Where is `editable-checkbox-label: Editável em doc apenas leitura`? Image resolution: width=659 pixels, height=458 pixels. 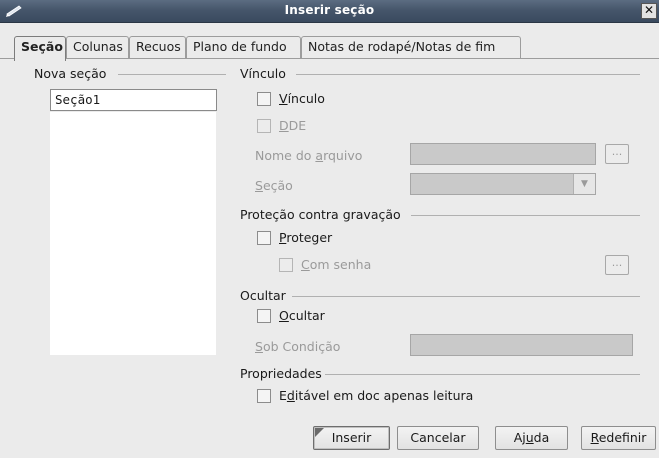
editable-checkbox-label: Editável em doc apenas leitura is located at coordinates (376, 395).